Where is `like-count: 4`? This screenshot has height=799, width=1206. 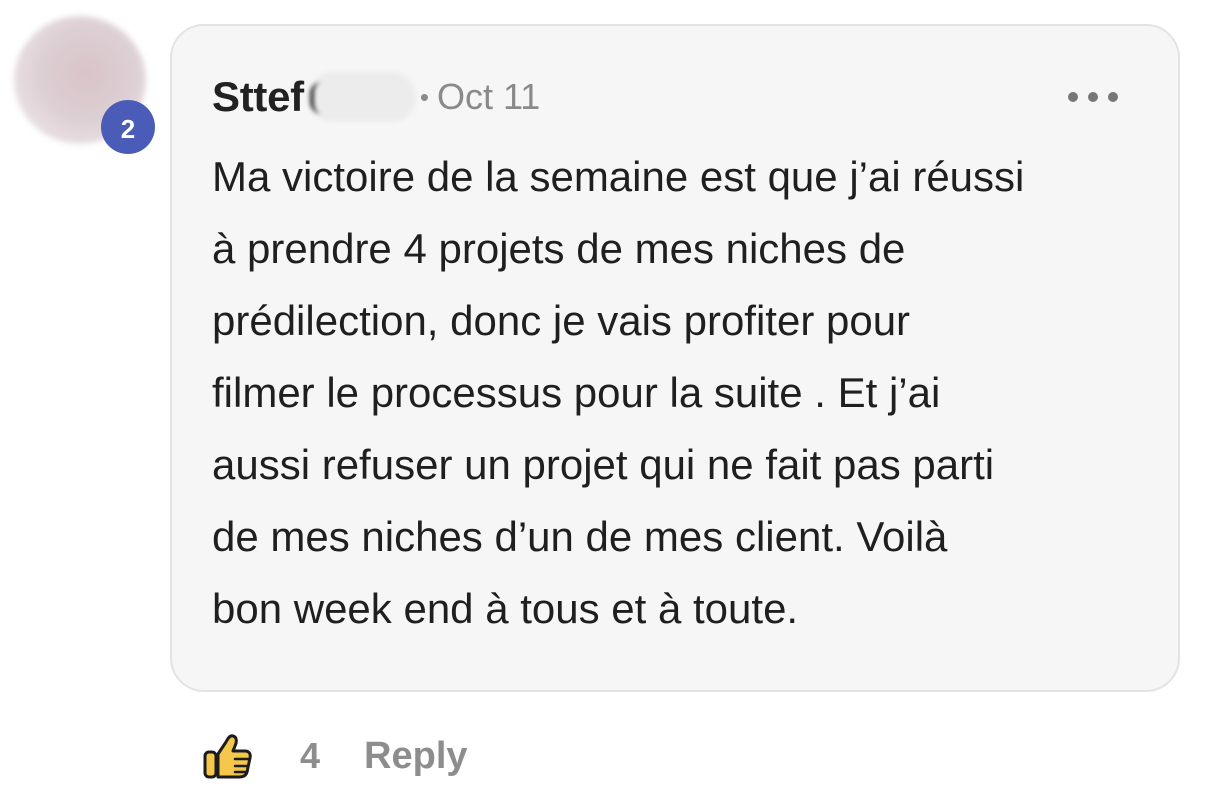
like-count: 4 is located at coordinates (310, 755).